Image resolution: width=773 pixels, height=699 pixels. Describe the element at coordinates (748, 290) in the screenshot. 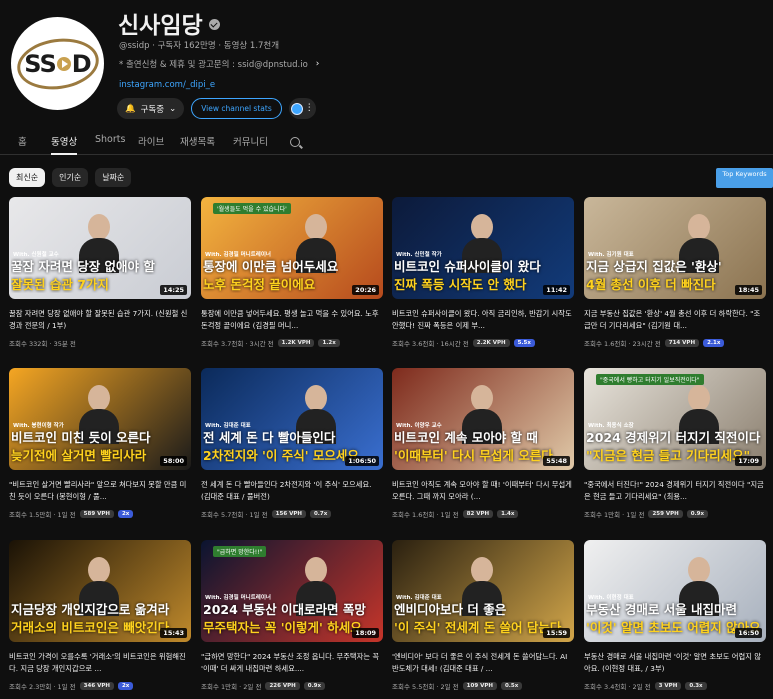

I see `video-duration: 18:45` at that location.